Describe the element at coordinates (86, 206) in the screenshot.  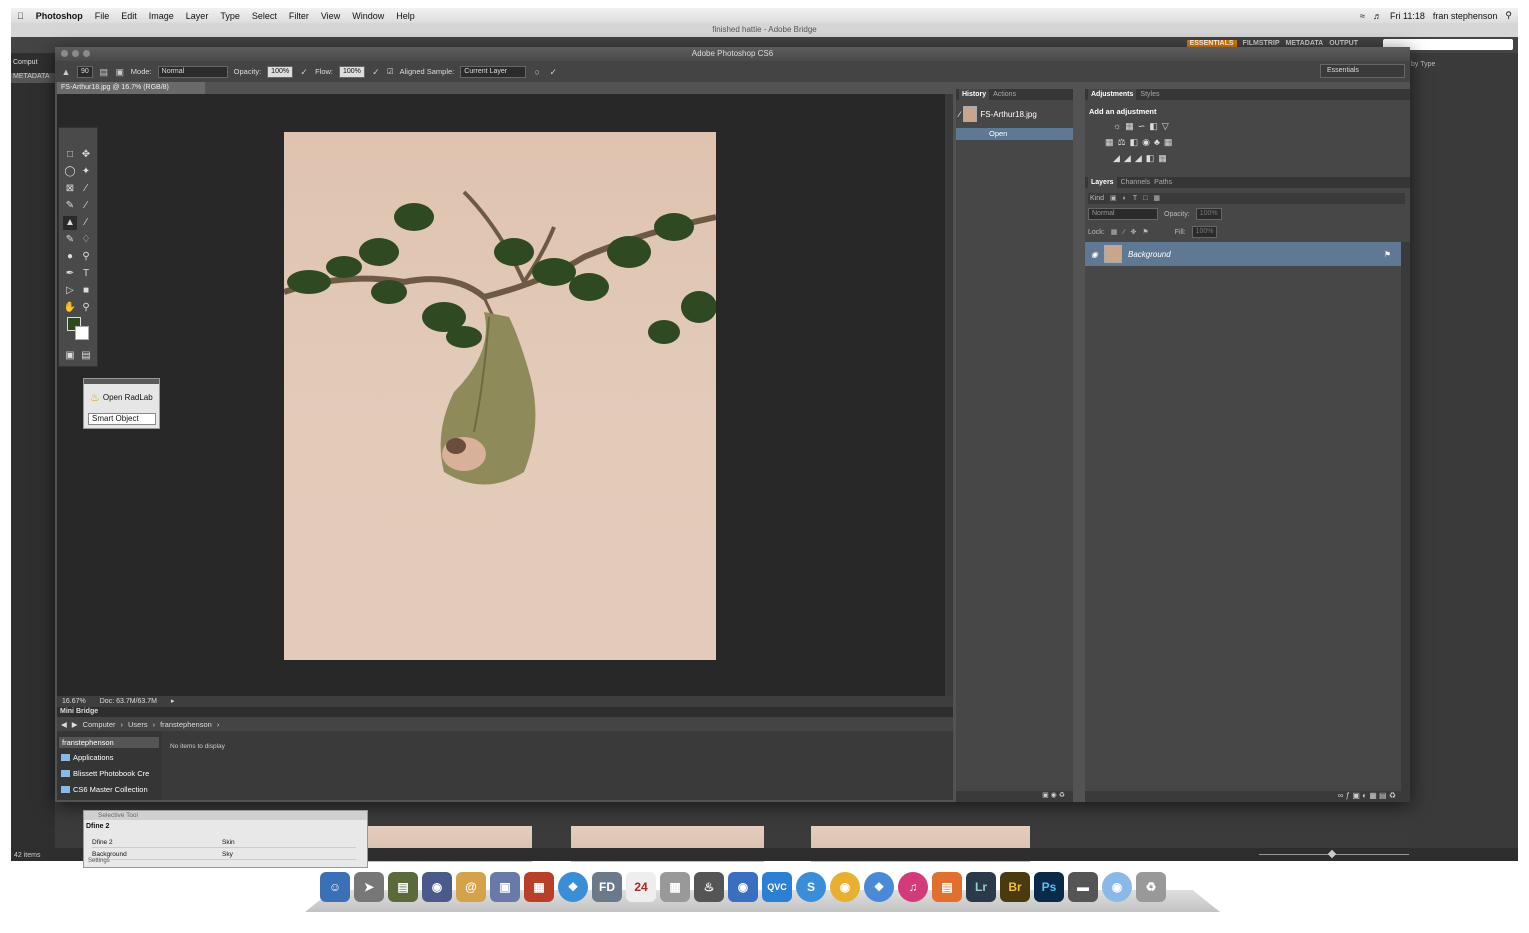
I see `brush-tool-icon: ∕` at that location.